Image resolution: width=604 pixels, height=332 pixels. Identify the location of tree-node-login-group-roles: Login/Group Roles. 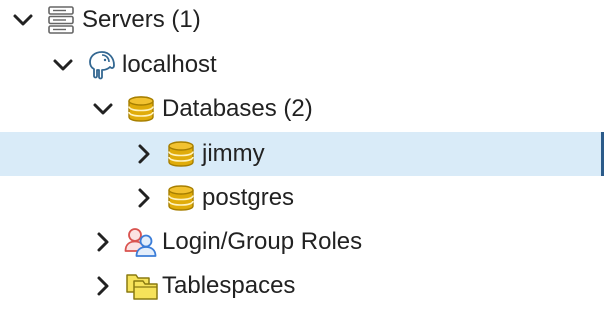
(302, 242).